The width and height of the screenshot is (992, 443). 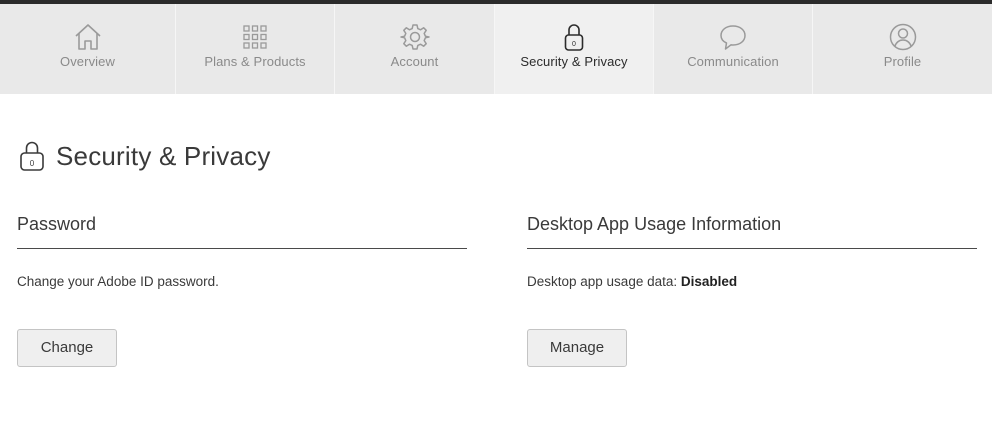 I want to click on home-icon, so click(x=88, y=37).